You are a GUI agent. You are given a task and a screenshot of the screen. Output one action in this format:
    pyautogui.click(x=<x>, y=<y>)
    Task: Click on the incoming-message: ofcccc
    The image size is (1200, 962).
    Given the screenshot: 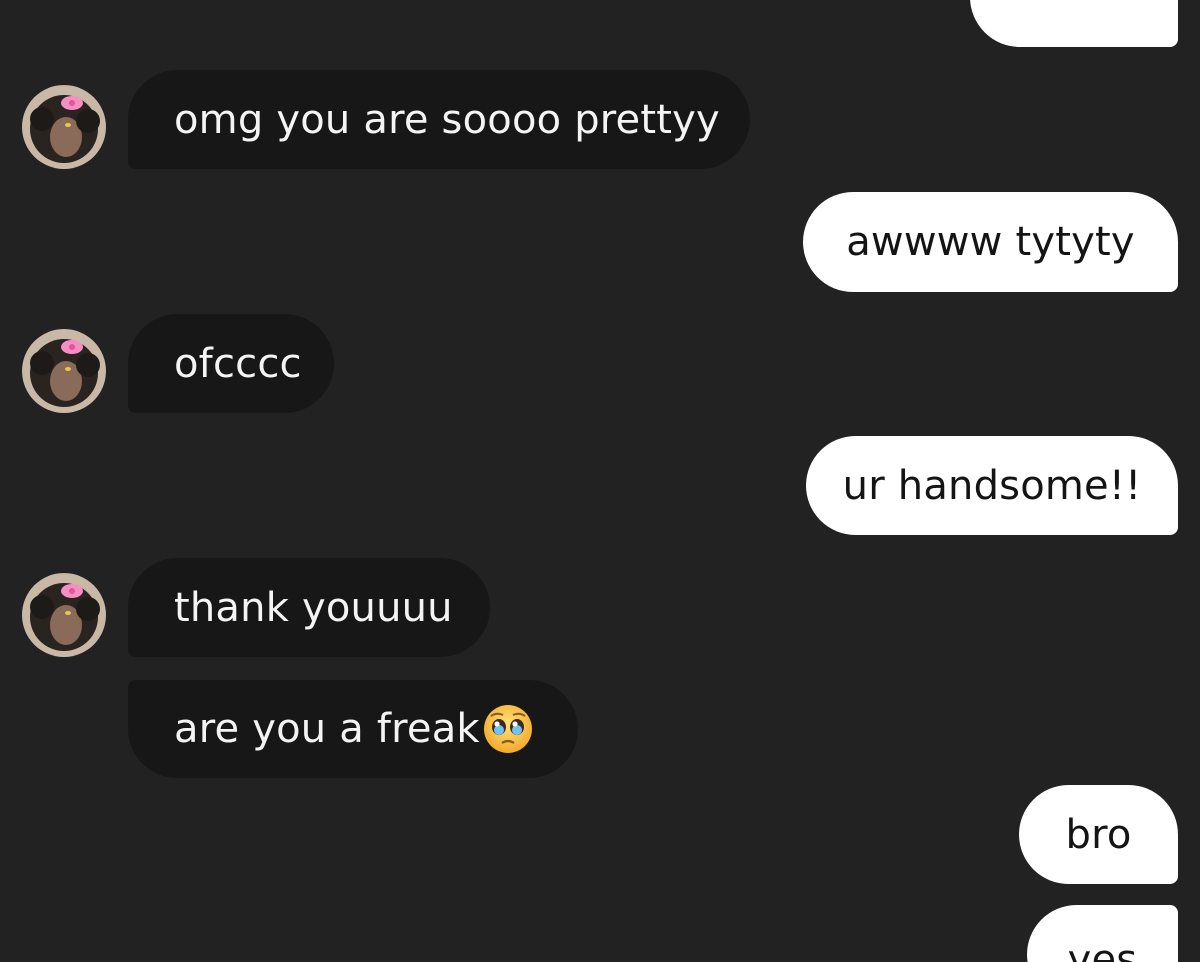 What is the action you would take?
    pyautogui.click(x=231, y=363)
    